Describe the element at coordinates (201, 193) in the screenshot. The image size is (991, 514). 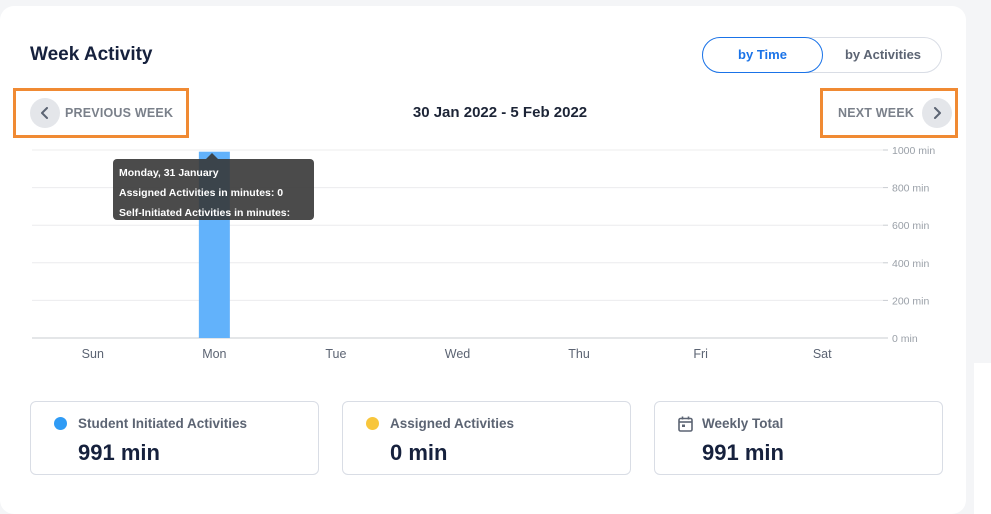
I see `tooltip-assigned: Assigned Activities in minutes: 0` at that location.